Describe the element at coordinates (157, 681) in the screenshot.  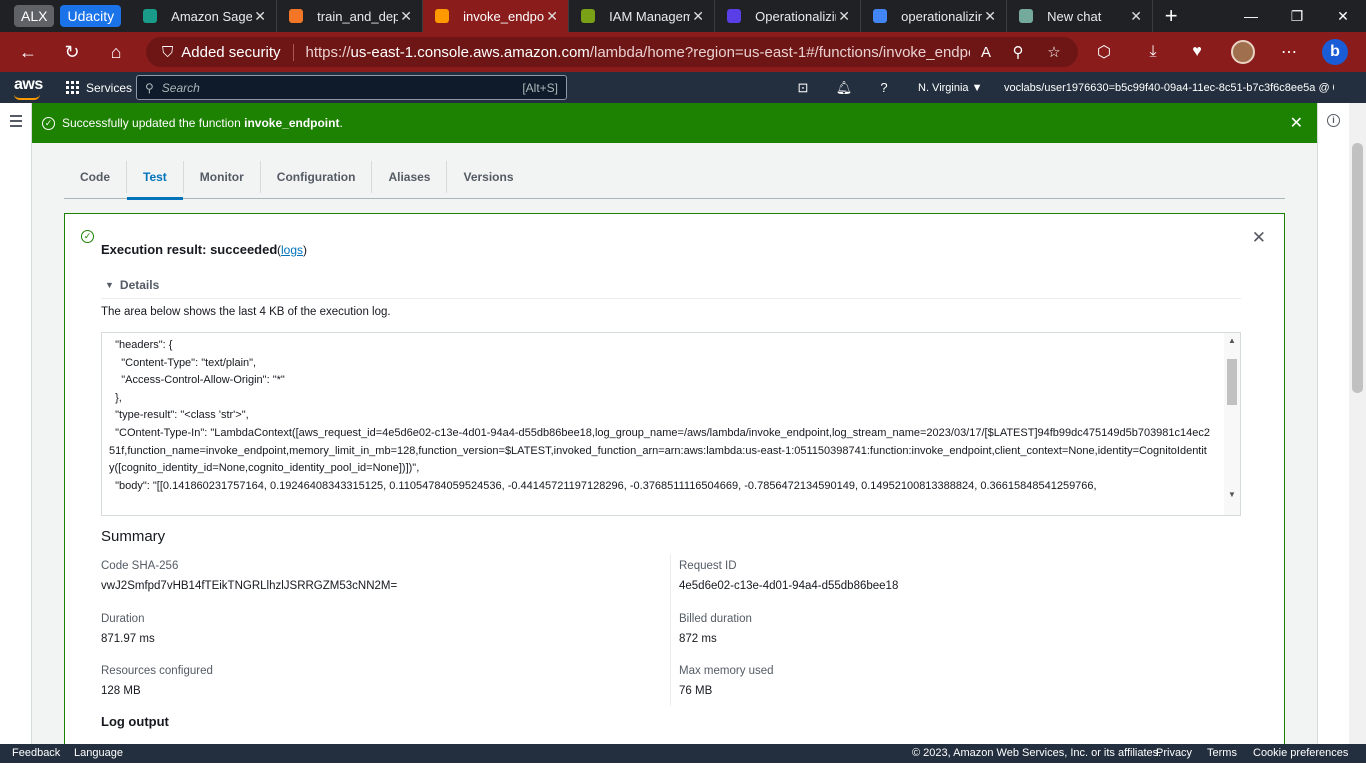
I see `resources-configured-field: Resources configured 128 MB` at that location.